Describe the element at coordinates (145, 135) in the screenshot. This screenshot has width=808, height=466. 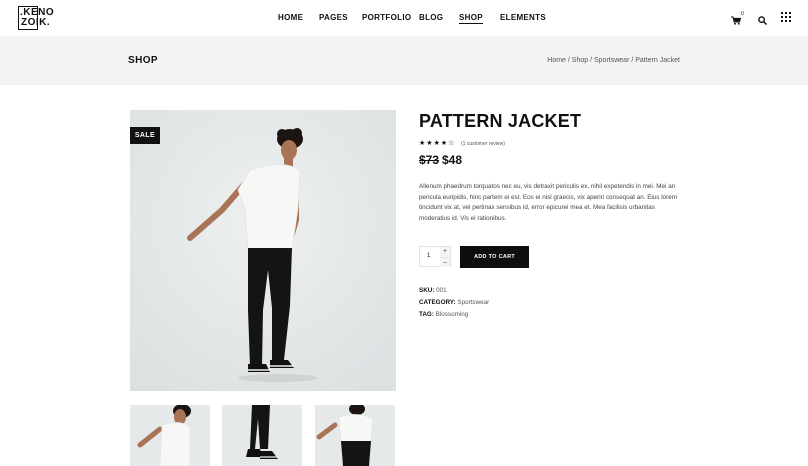
I see `sale-badge: SALE` at that location.